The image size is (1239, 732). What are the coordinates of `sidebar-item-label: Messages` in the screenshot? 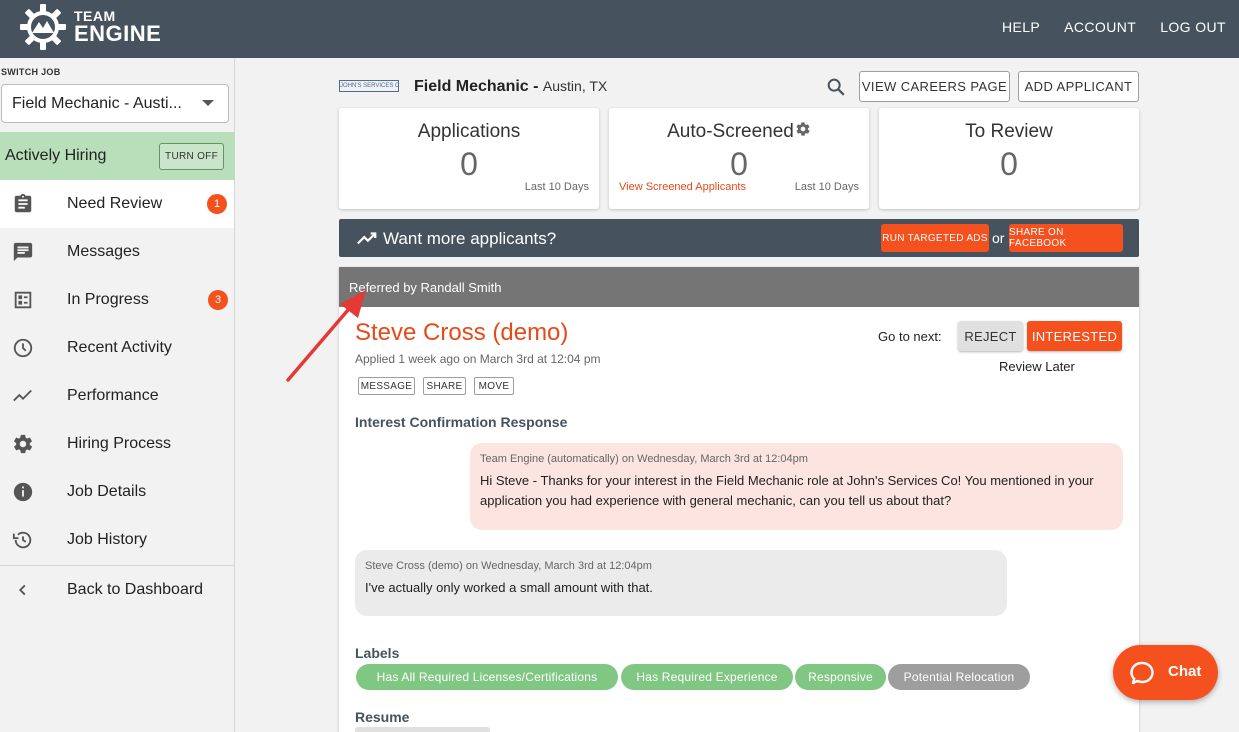 It's located at (103, 251).